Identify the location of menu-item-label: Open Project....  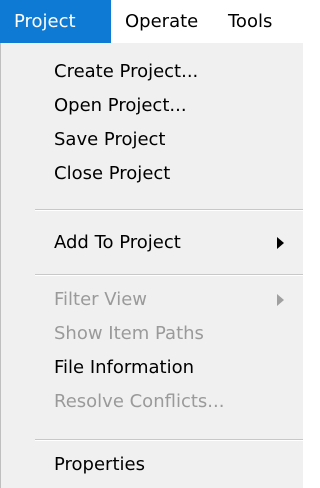
(120, 105).